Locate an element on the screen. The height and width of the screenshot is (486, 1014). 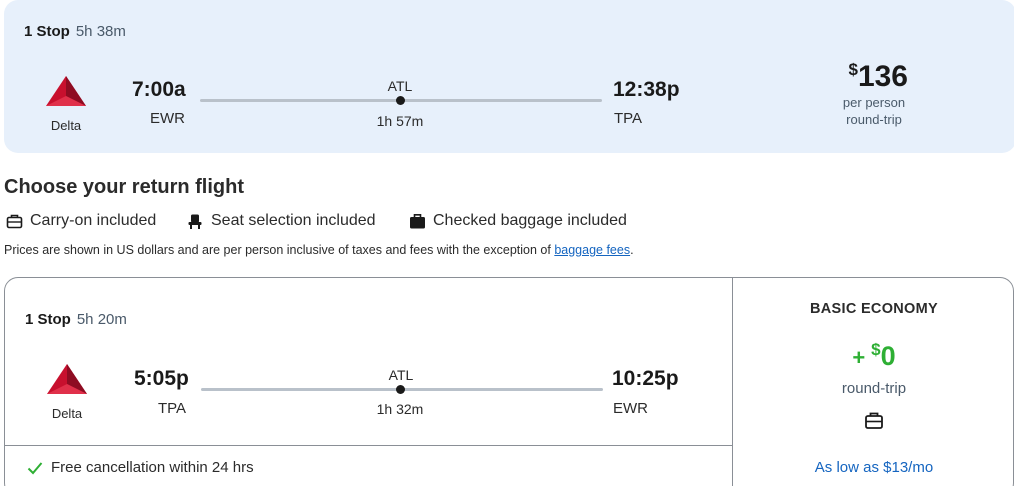
outbound-stop-dot is located at coordinates (400, 100).